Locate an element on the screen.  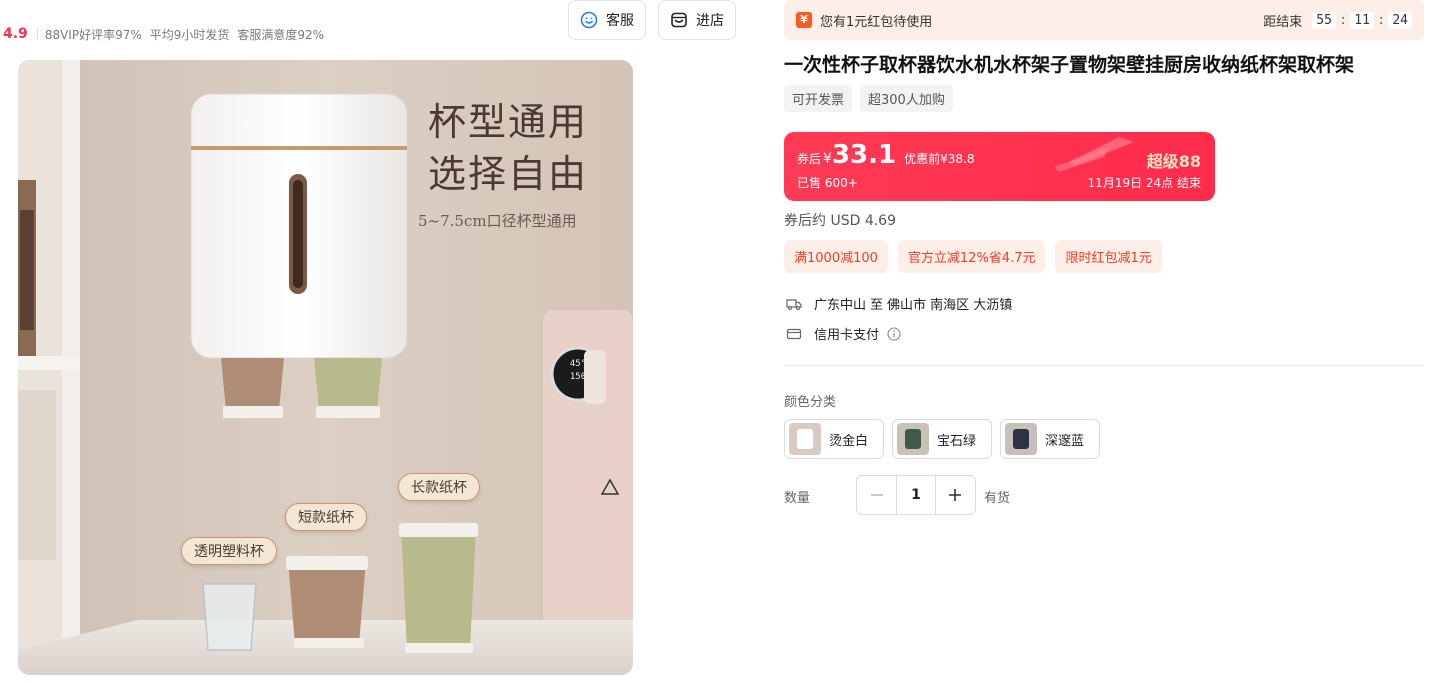
countdown: 距结束 55 : 11 : 24 is located at coordinates (1337, 20).